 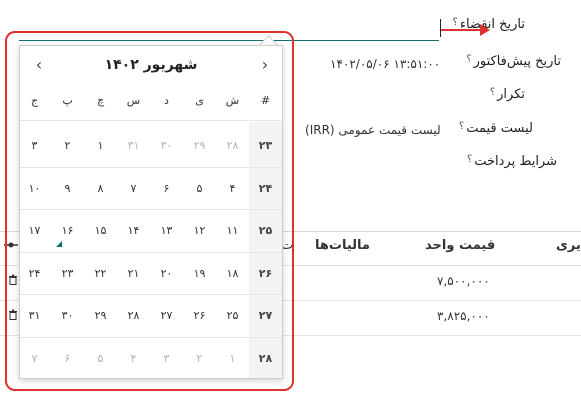 I want to click on table-row-unit-price: ۷,۵۰۰,۰۰۰, so click(x=463, y=281).